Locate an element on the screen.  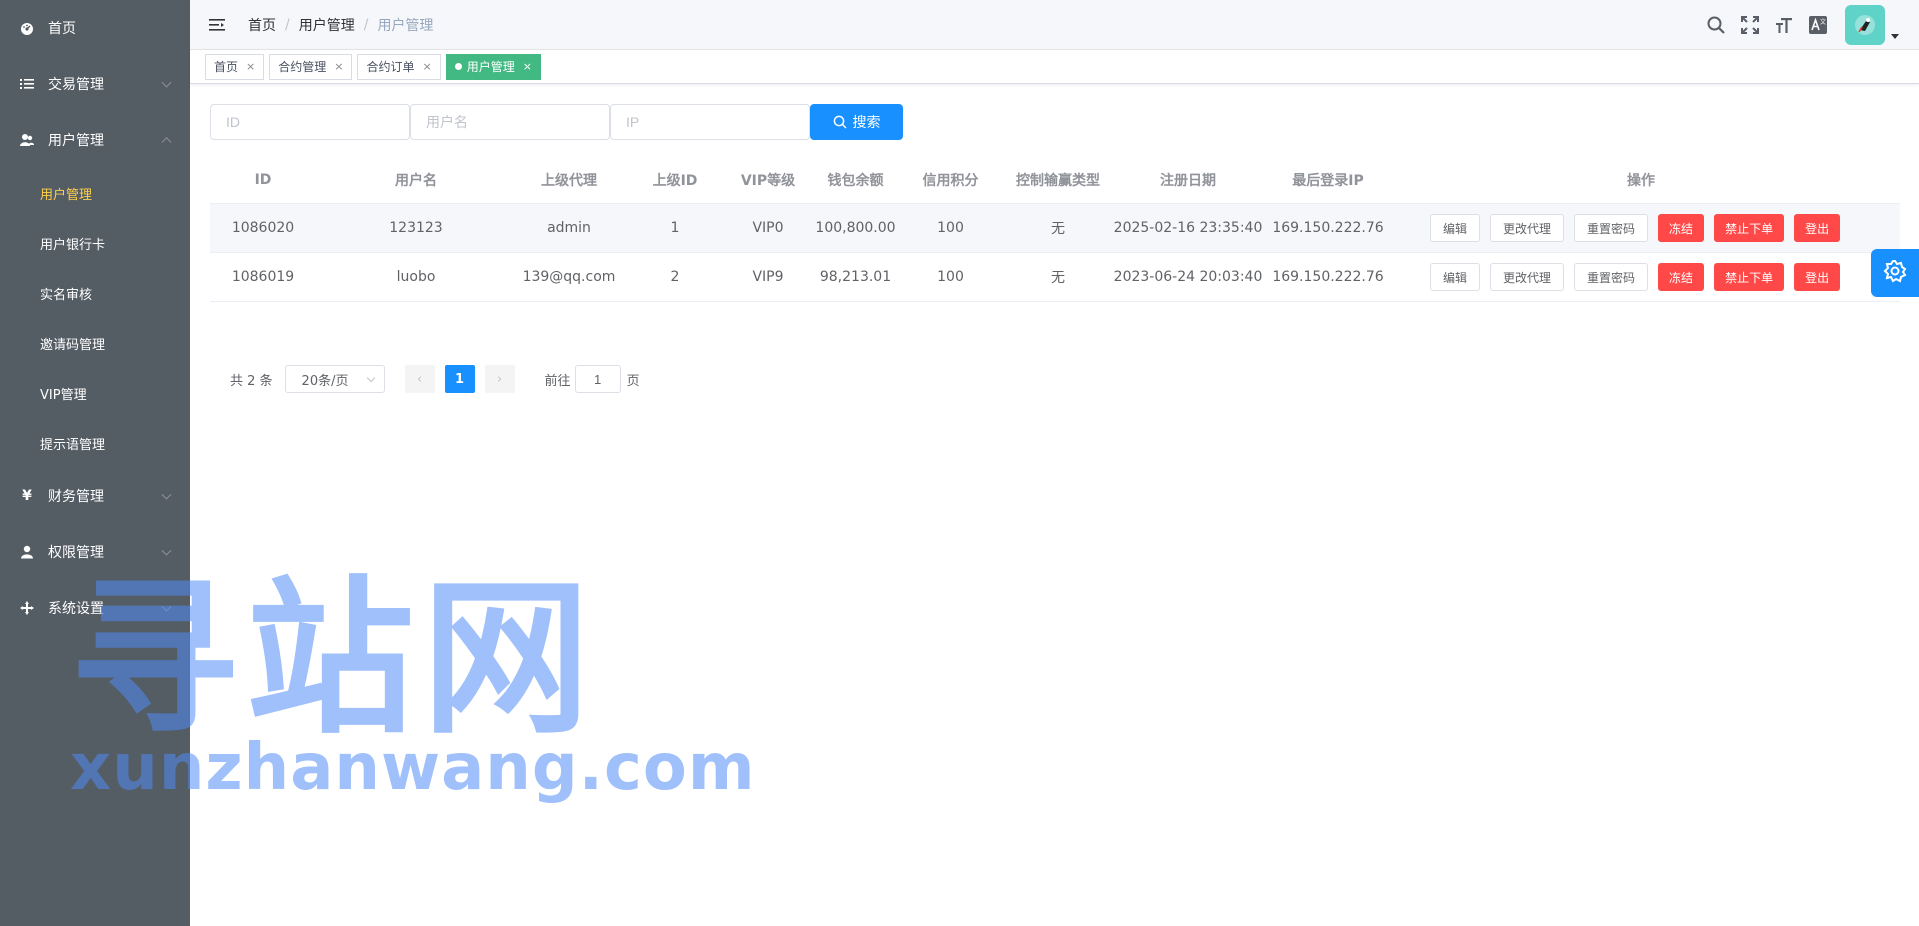
settings-button is located at coordinates (1895, 273).